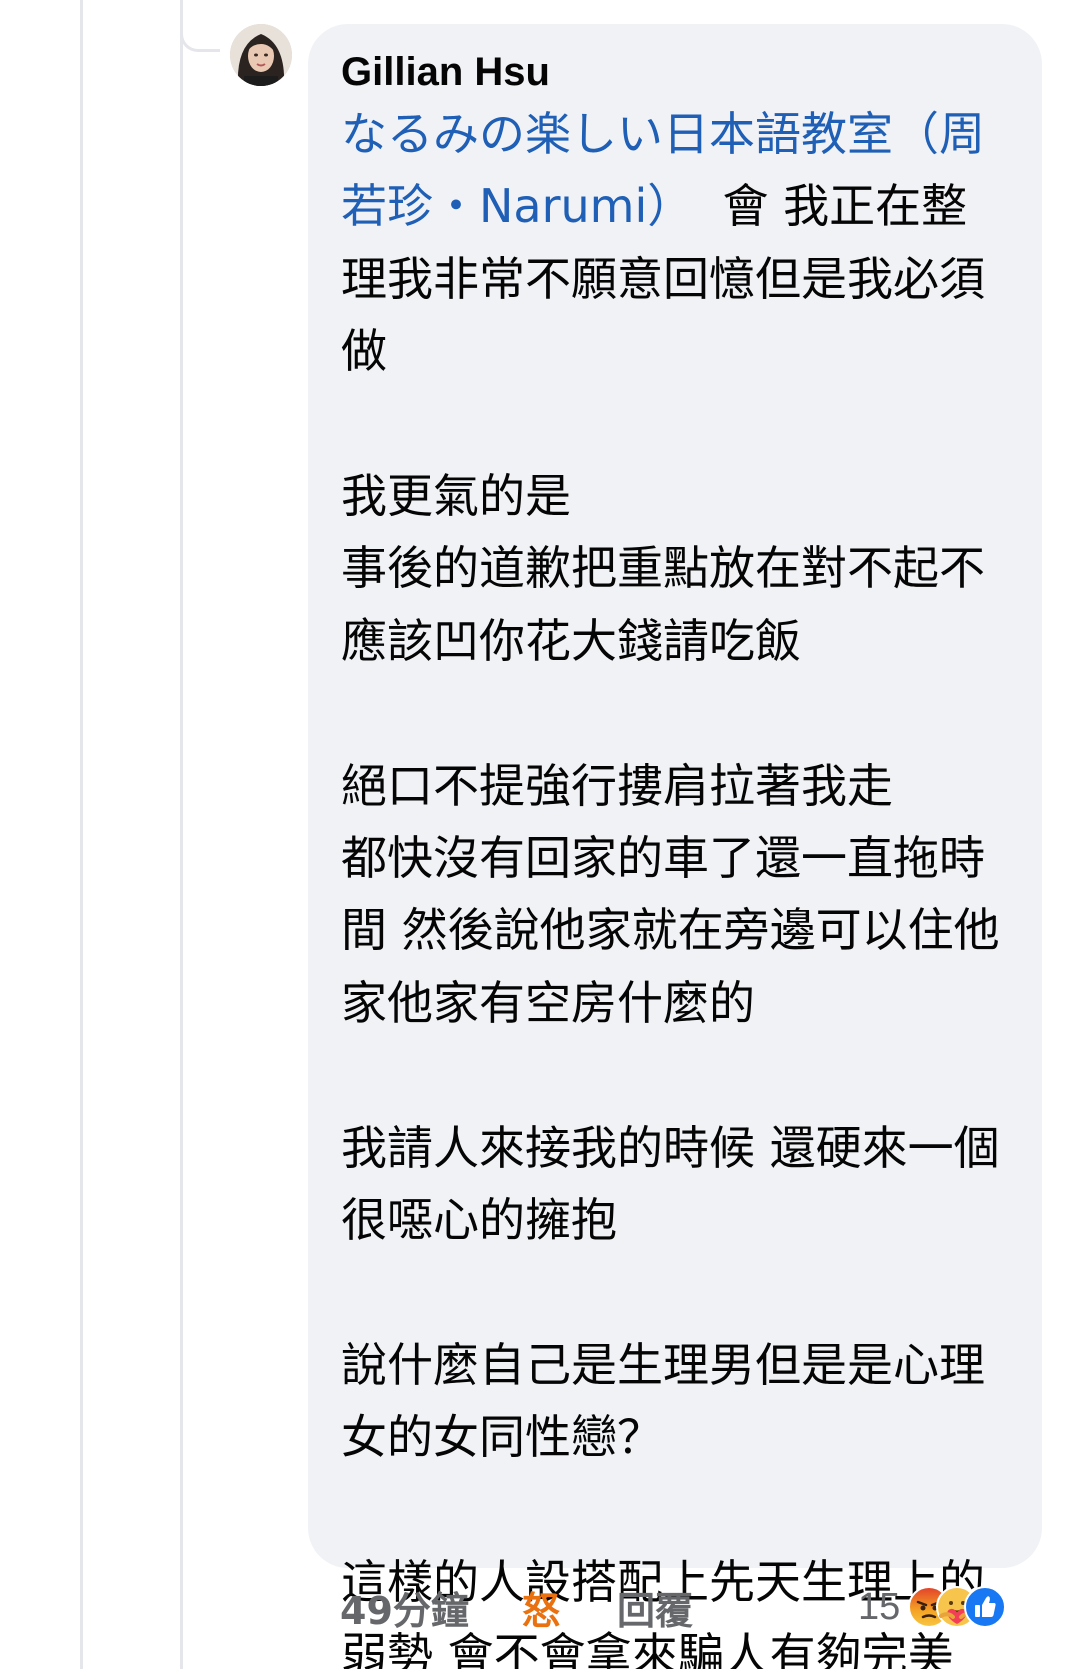 This screenshot has width=1080, height=1669. I want to click on avatar-photo, so click(261, 55).